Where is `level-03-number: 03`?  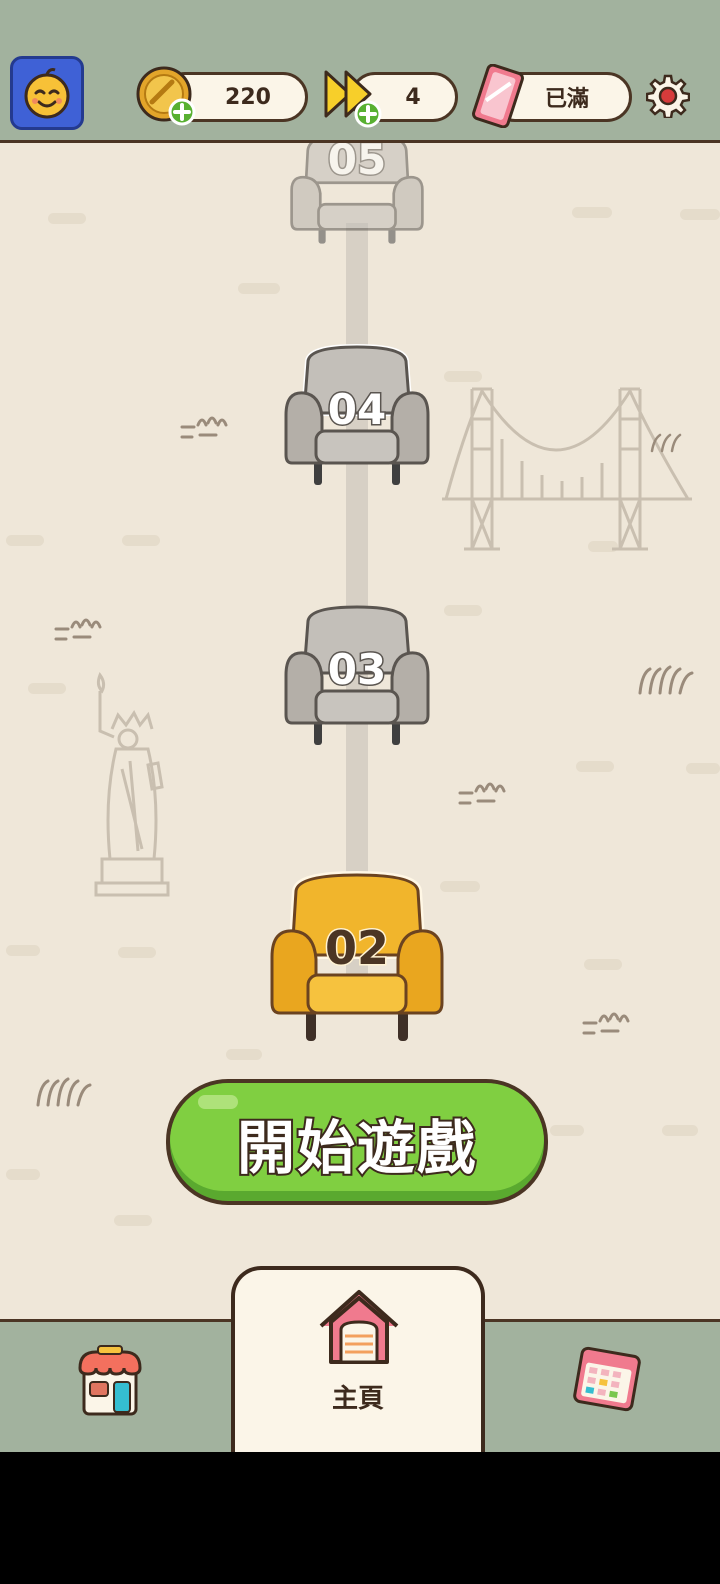 level-03-number: 03 is located at coordinates (356, 670).